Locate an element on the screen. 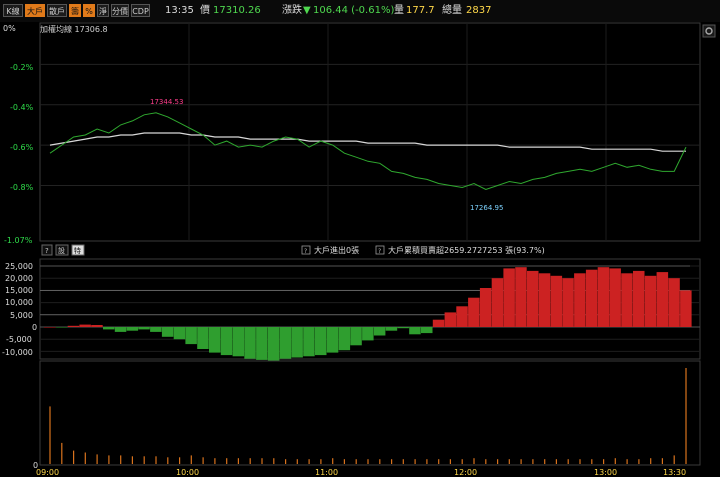 The width and height of the screenshot is (720, 477). y-tick-big-2: 15,000 is located at coordinates (19, 290).